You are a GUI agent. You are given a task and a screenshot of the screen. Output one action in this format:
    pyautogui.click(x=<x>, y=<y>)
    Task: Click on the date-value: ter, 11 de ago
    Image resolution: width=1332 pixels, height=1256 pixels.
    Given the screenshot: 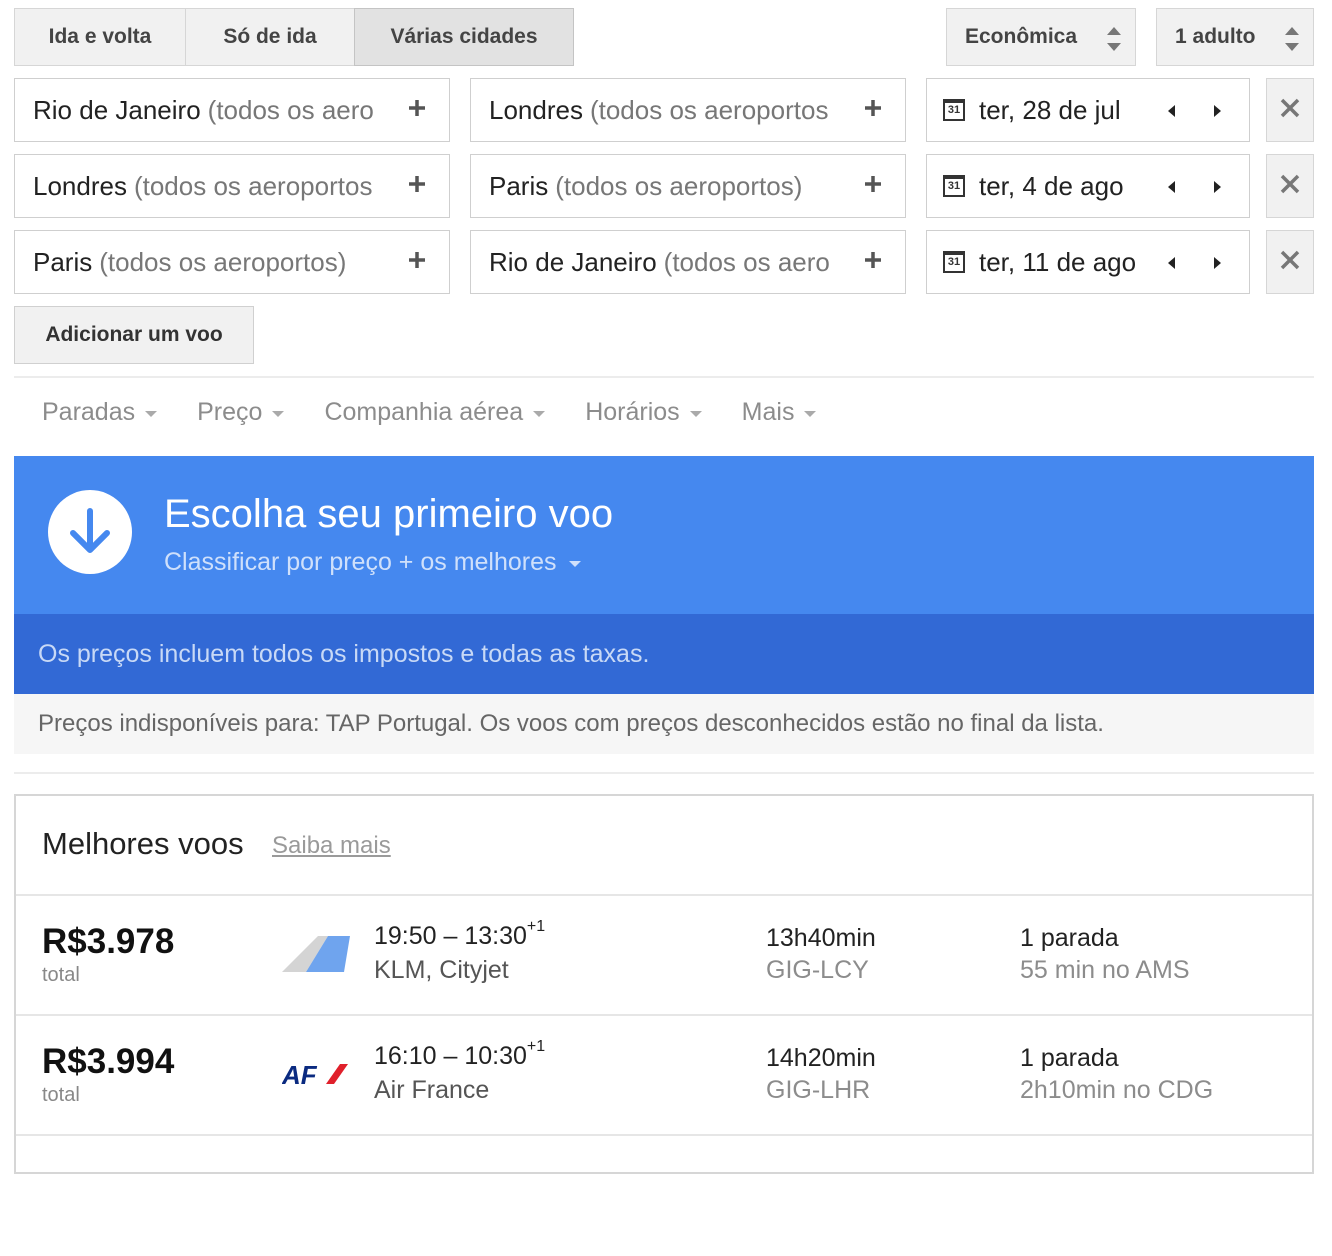 What is the action you would take?
    pyautogui.click(x=1058, y=261)
    